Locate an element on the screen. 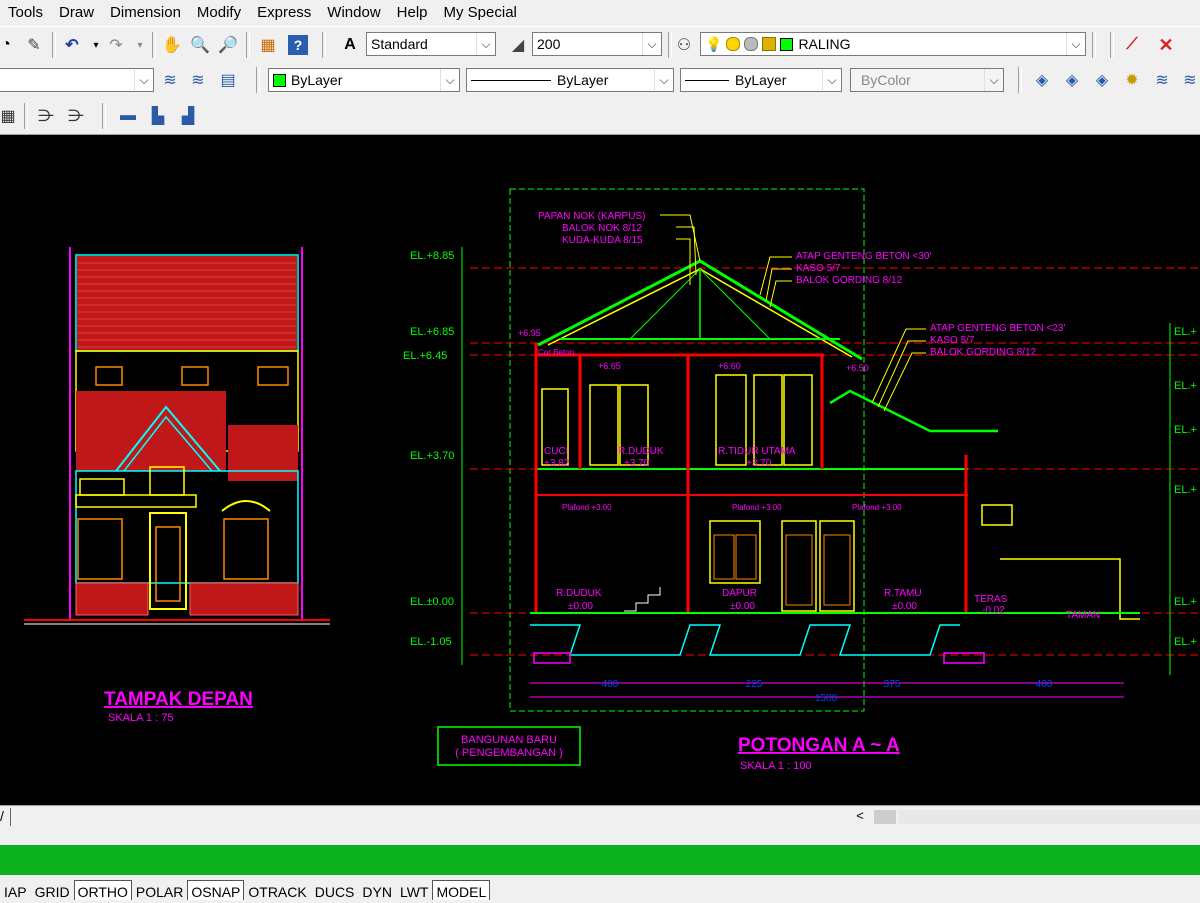 This screenshot has height=903, width=1200. status-otrack: OTRACK is located at coordinates (277, 890).